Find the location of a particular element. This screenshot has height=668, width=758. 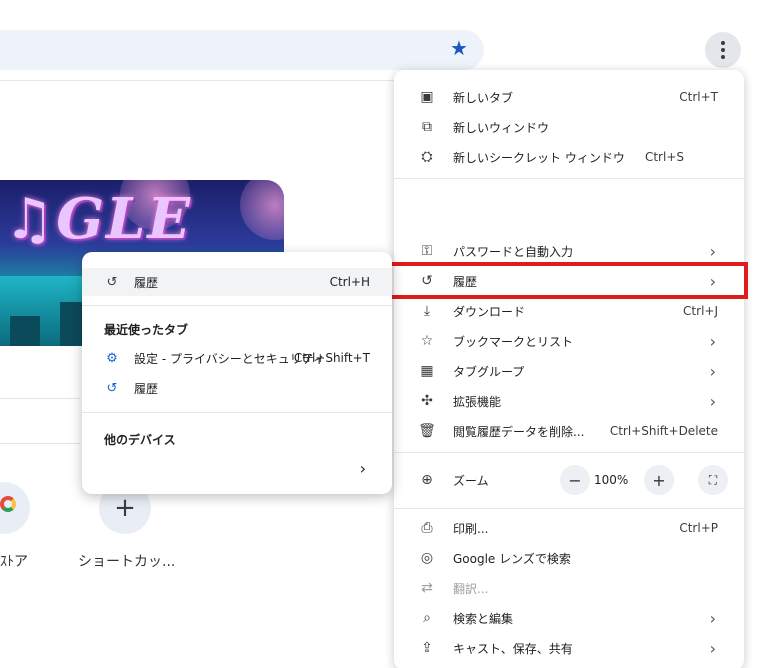

recent-tab-label: 履歴 is located at coordinates (146, 388).